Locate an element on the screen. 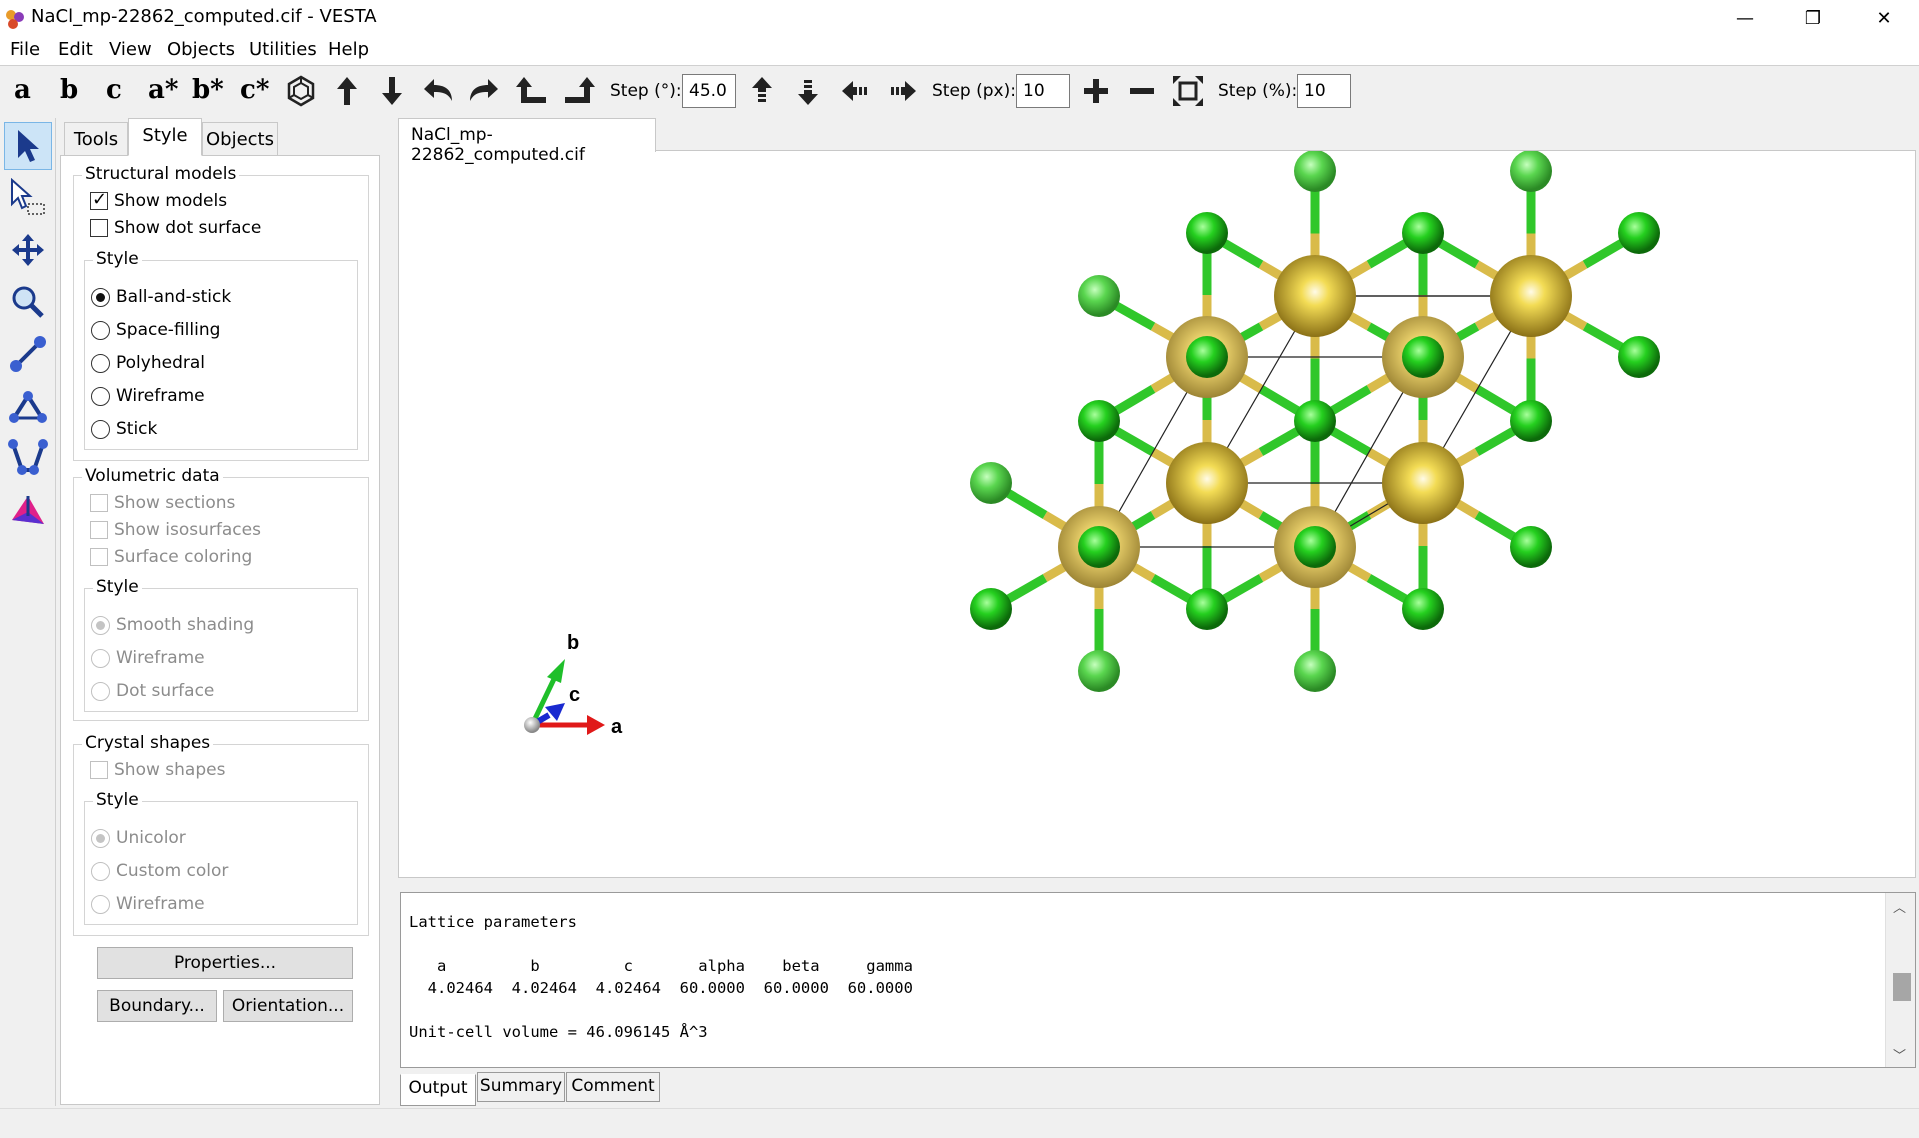  view-along-a-button: a is located at coordinates (22, 90).